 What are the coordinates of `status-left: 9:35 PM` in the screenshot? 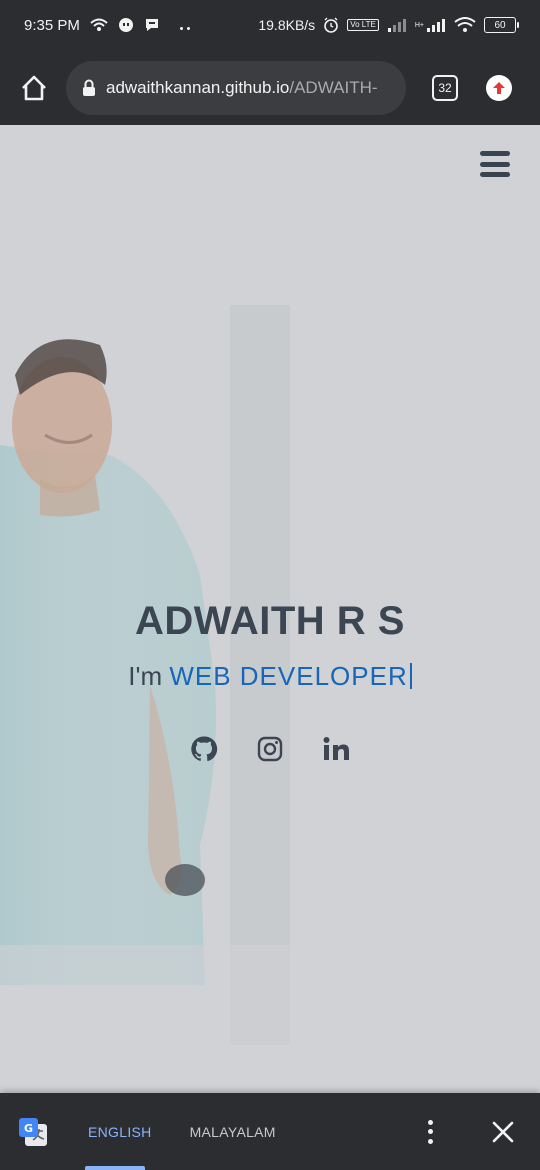 It's located at (108, 25).